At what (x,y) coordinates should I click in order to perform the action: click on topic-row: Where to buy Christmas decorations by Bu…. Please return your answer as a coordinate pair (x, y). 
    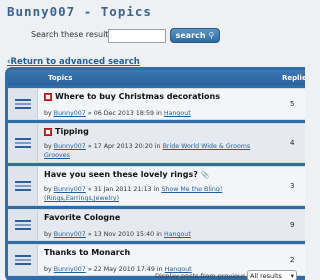
    Looking at the image, I should click on (156, 104).